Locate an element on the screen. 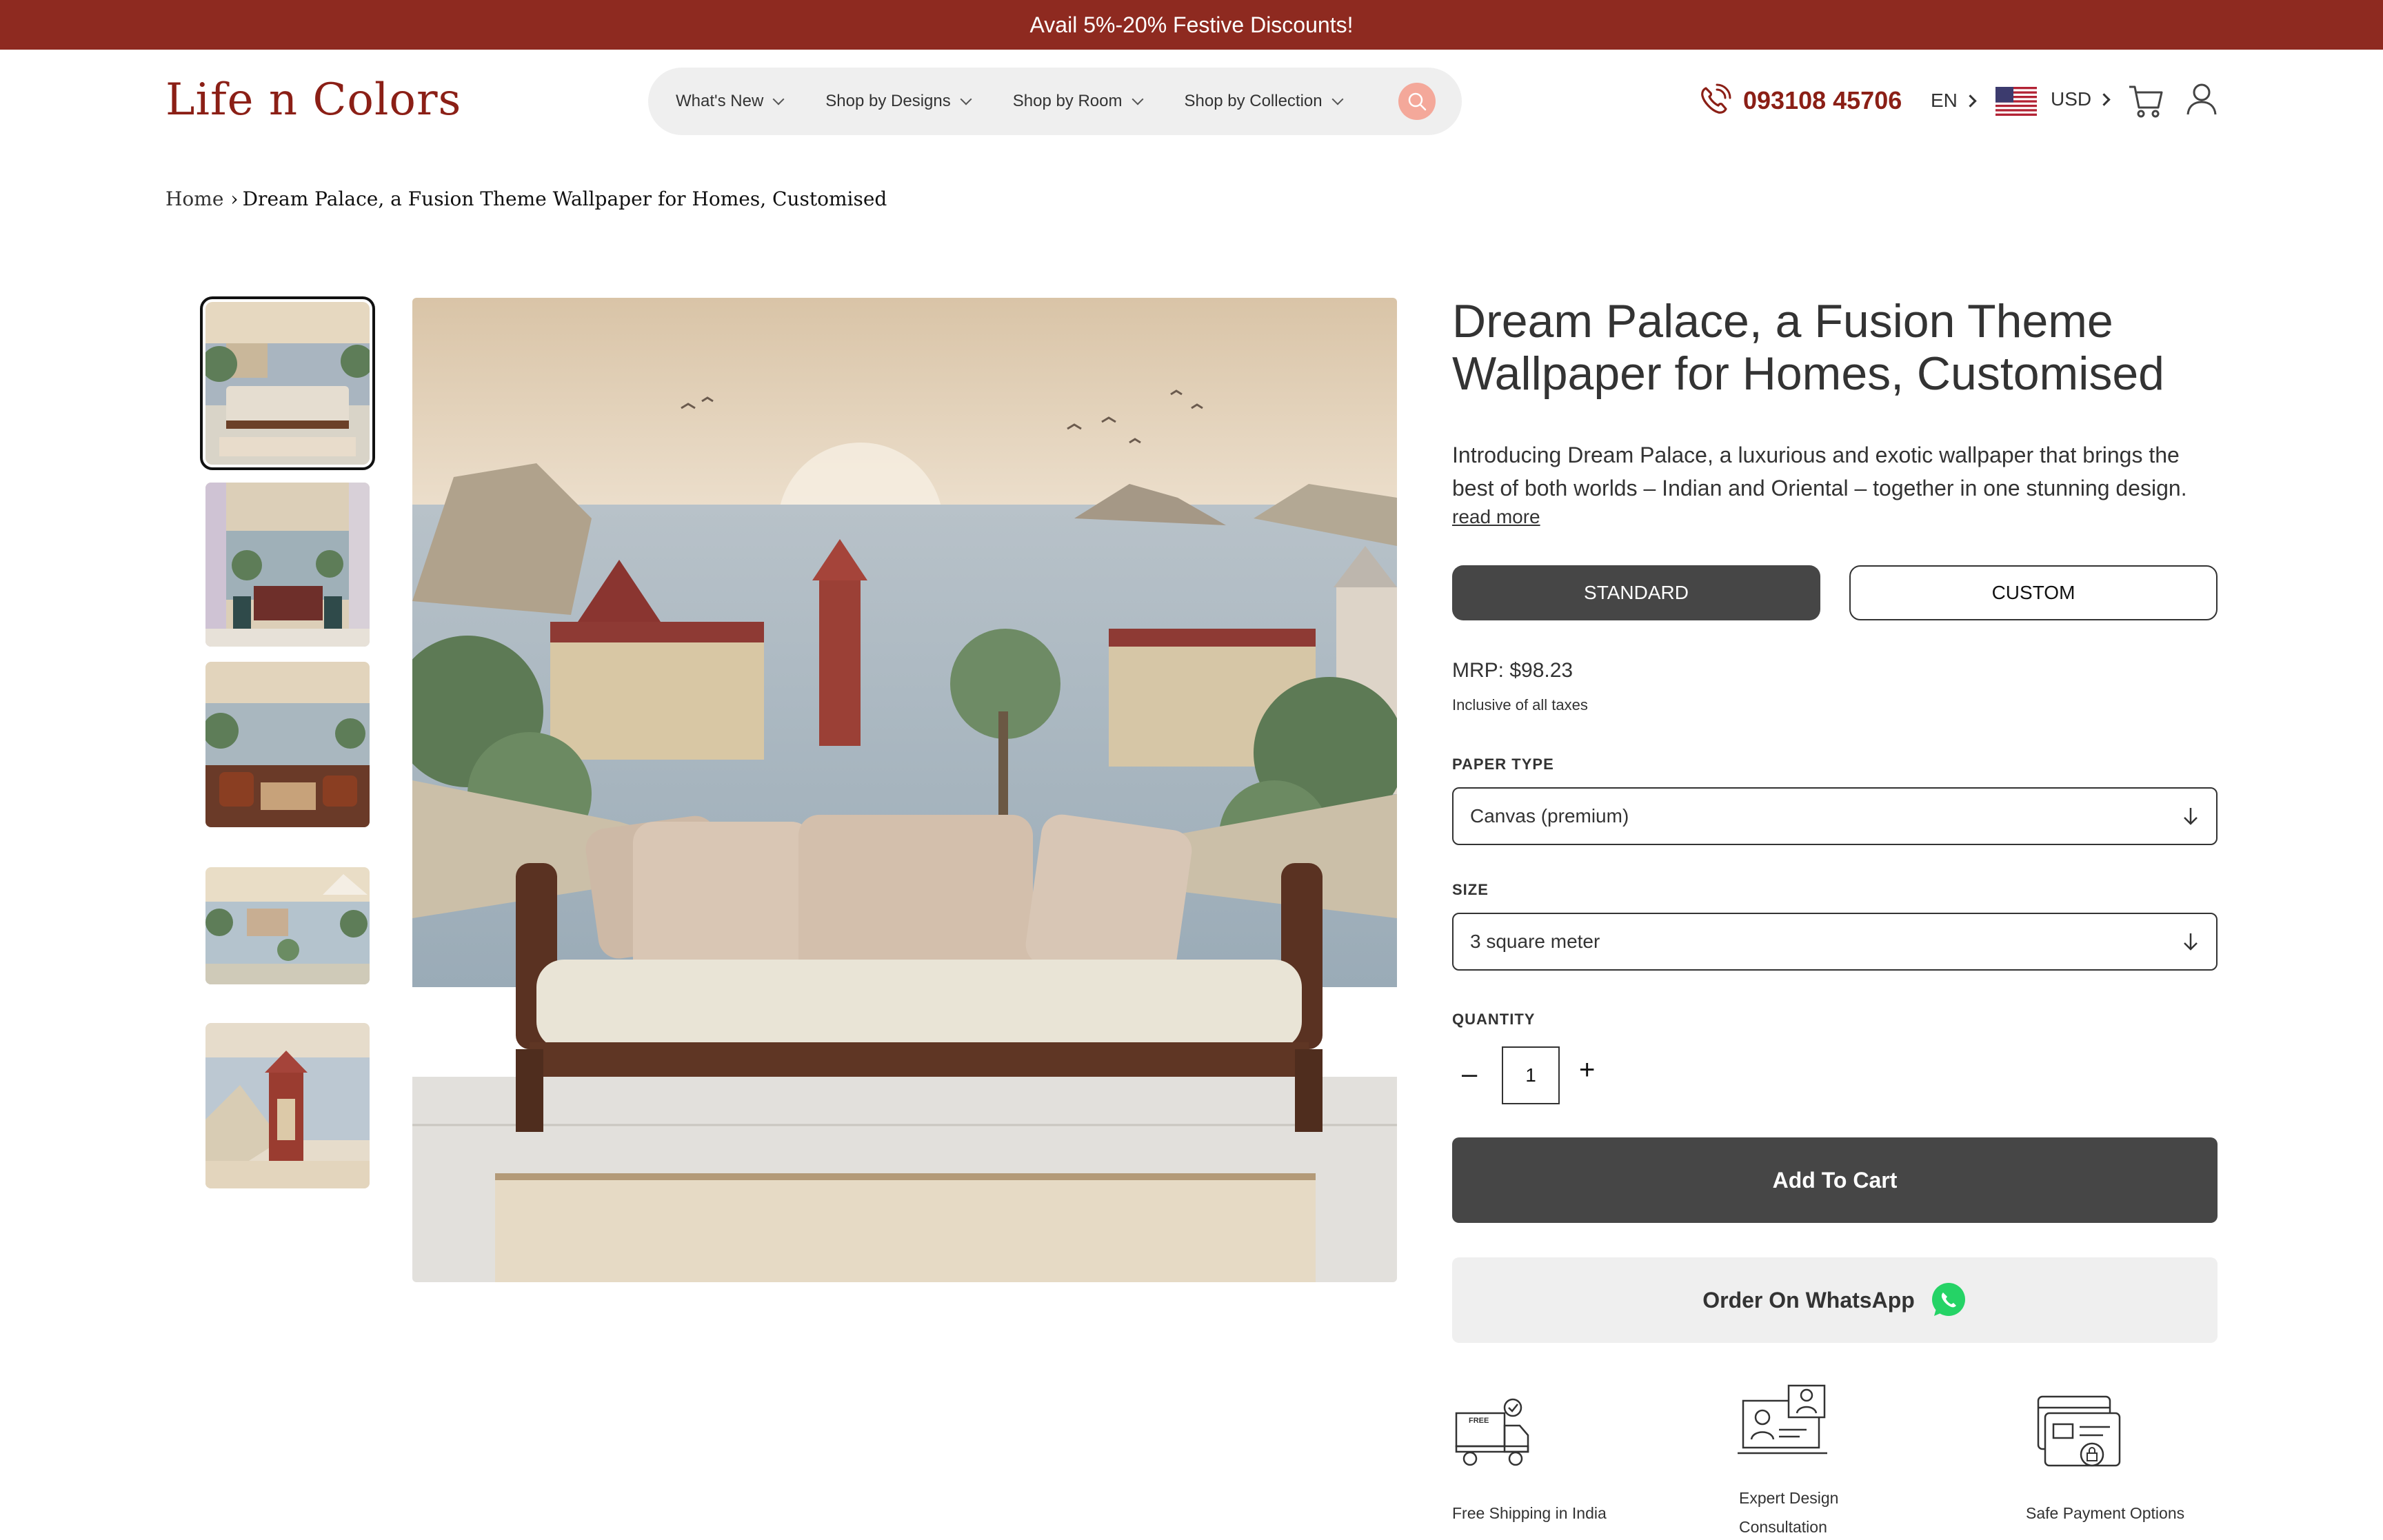 This screenshot has height=1540, width=2383. design-consultation-label-line-2: Consultation is located at coordinates (1783, 1527).